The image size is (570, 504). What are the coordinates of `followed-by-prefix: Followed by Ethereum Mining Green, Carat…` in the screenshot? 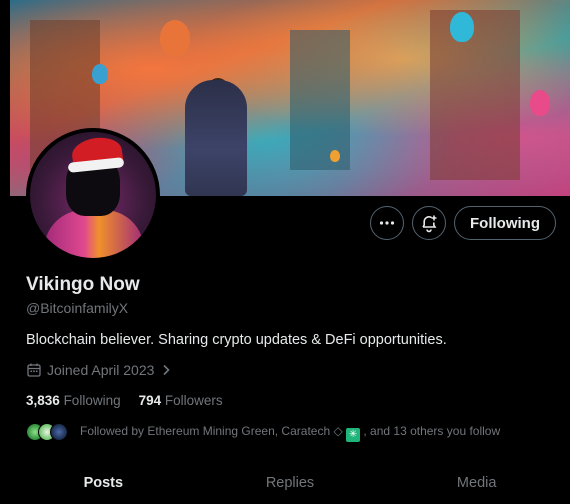 It's located at (205, 431).